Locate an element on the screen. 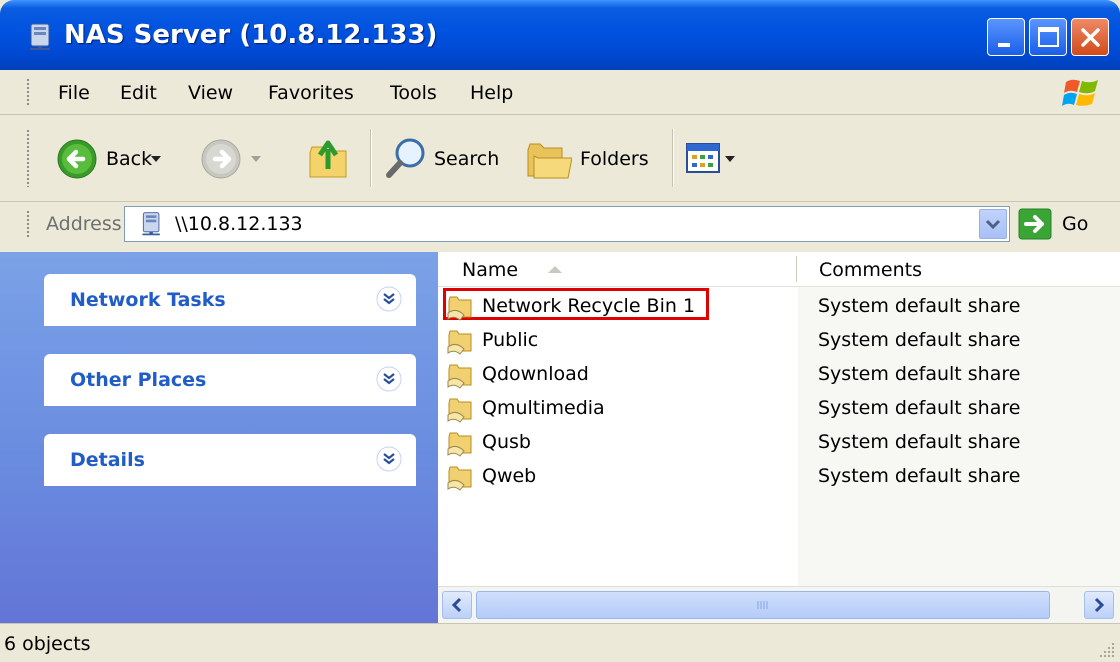 The width and height of the screenshot is (1120, 662). menu-view: View is located at coordinates (210, 93).